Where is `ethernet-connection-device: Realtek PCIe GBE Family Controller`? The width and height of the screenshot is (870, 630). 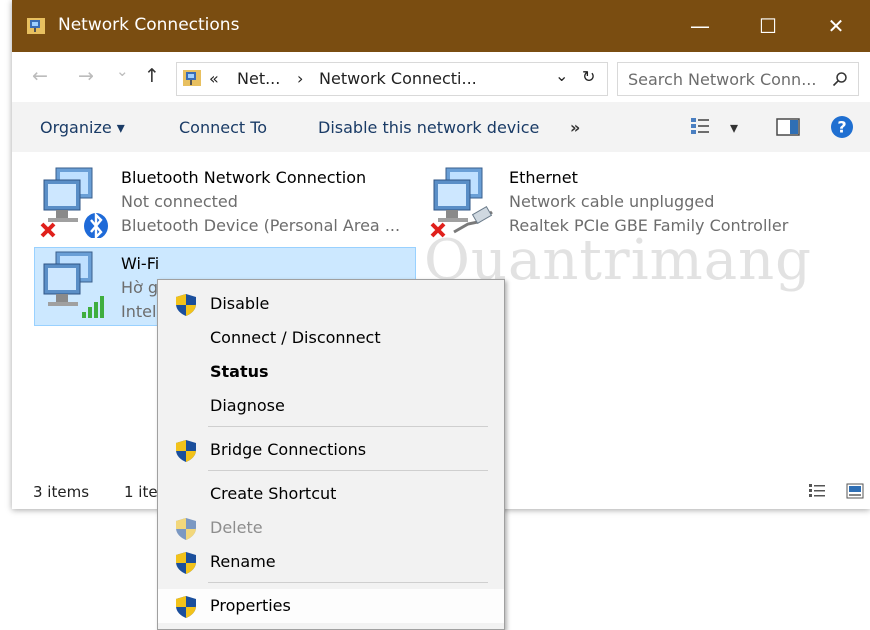 ethernet-connection-device: Realtek PCIe GBE Family Controller is located at coordinates (649, 225).